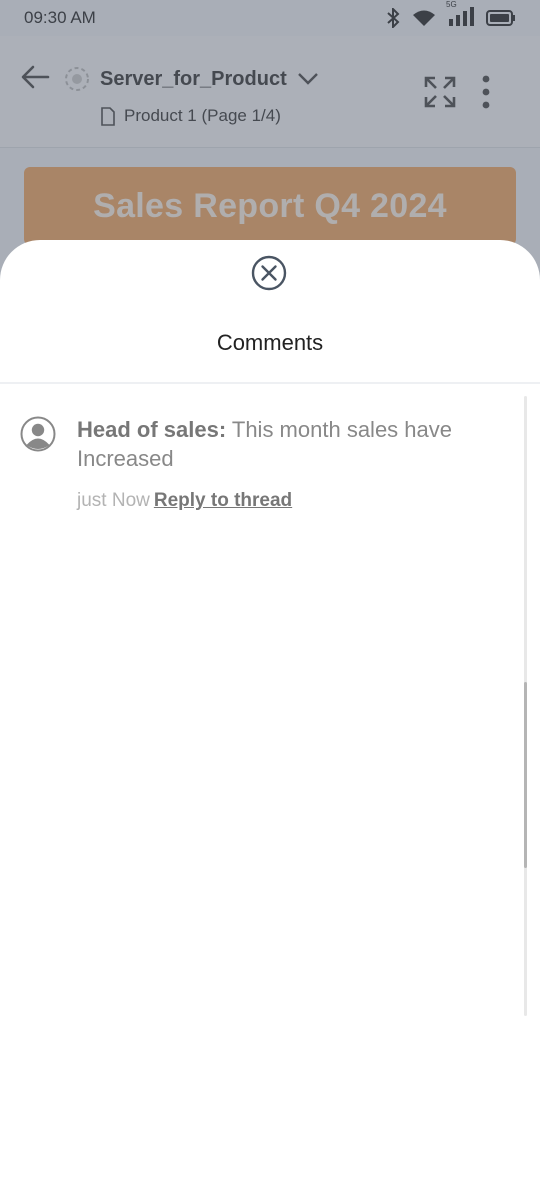 Image resolution: width=540 pixels, height=1200 pixels. I want to click on comment-meta: just Now Reply to thread, so click(184, 501).